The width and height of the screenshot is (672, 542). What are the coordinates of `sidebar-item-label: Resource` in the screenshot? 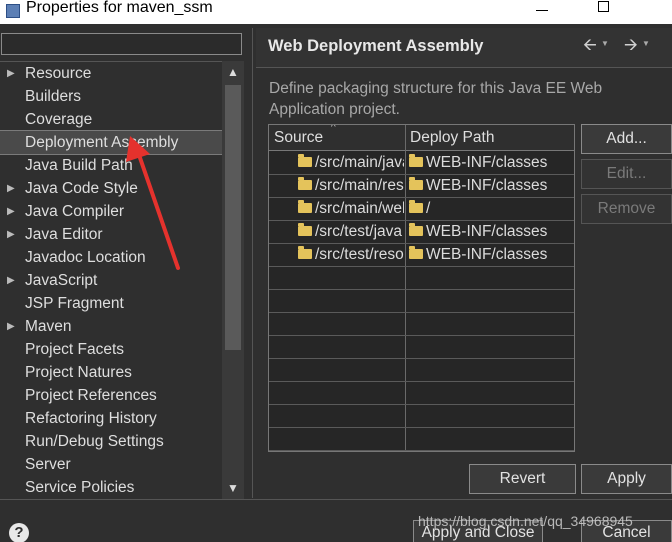 It's located at (58, 73).